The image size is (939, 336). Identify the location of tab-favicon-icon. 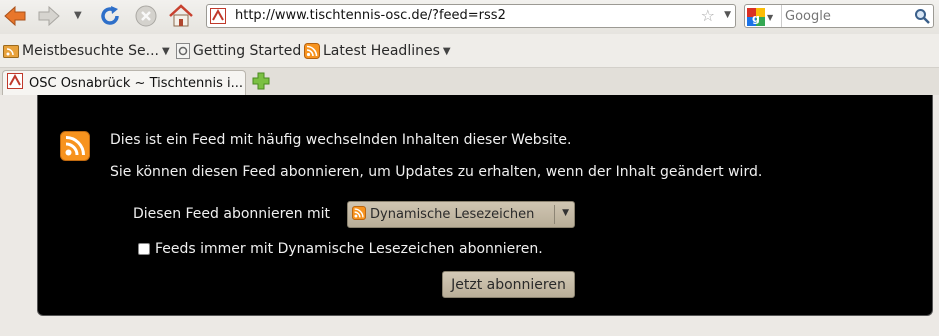
(15, 83).